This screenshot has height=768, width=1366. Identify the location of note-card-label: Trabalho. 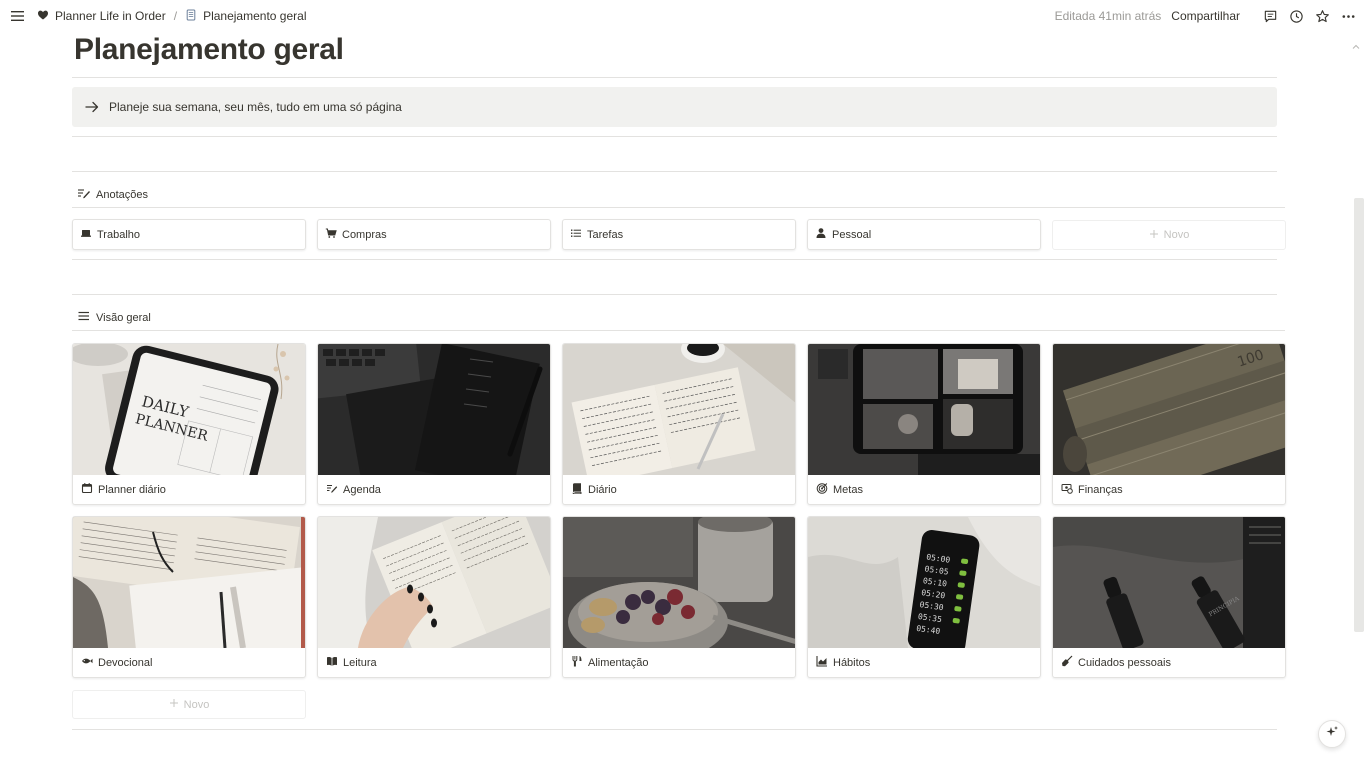
(119, 234).